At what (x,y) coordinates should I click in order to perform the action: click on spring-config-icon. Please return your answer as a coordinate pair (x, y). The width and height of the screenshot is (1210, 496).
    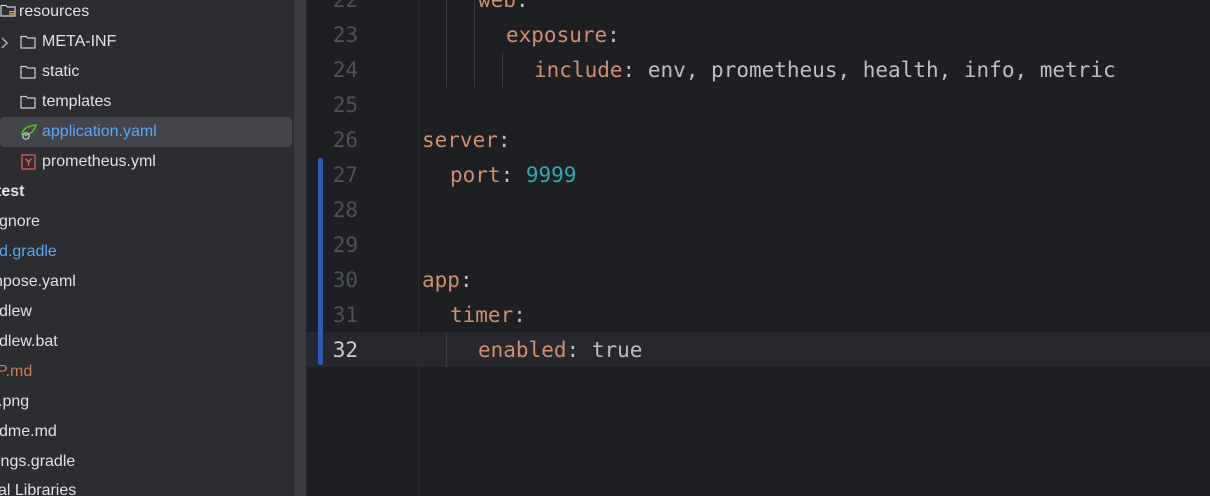
    Looking at the image, I should click on (30, 132).